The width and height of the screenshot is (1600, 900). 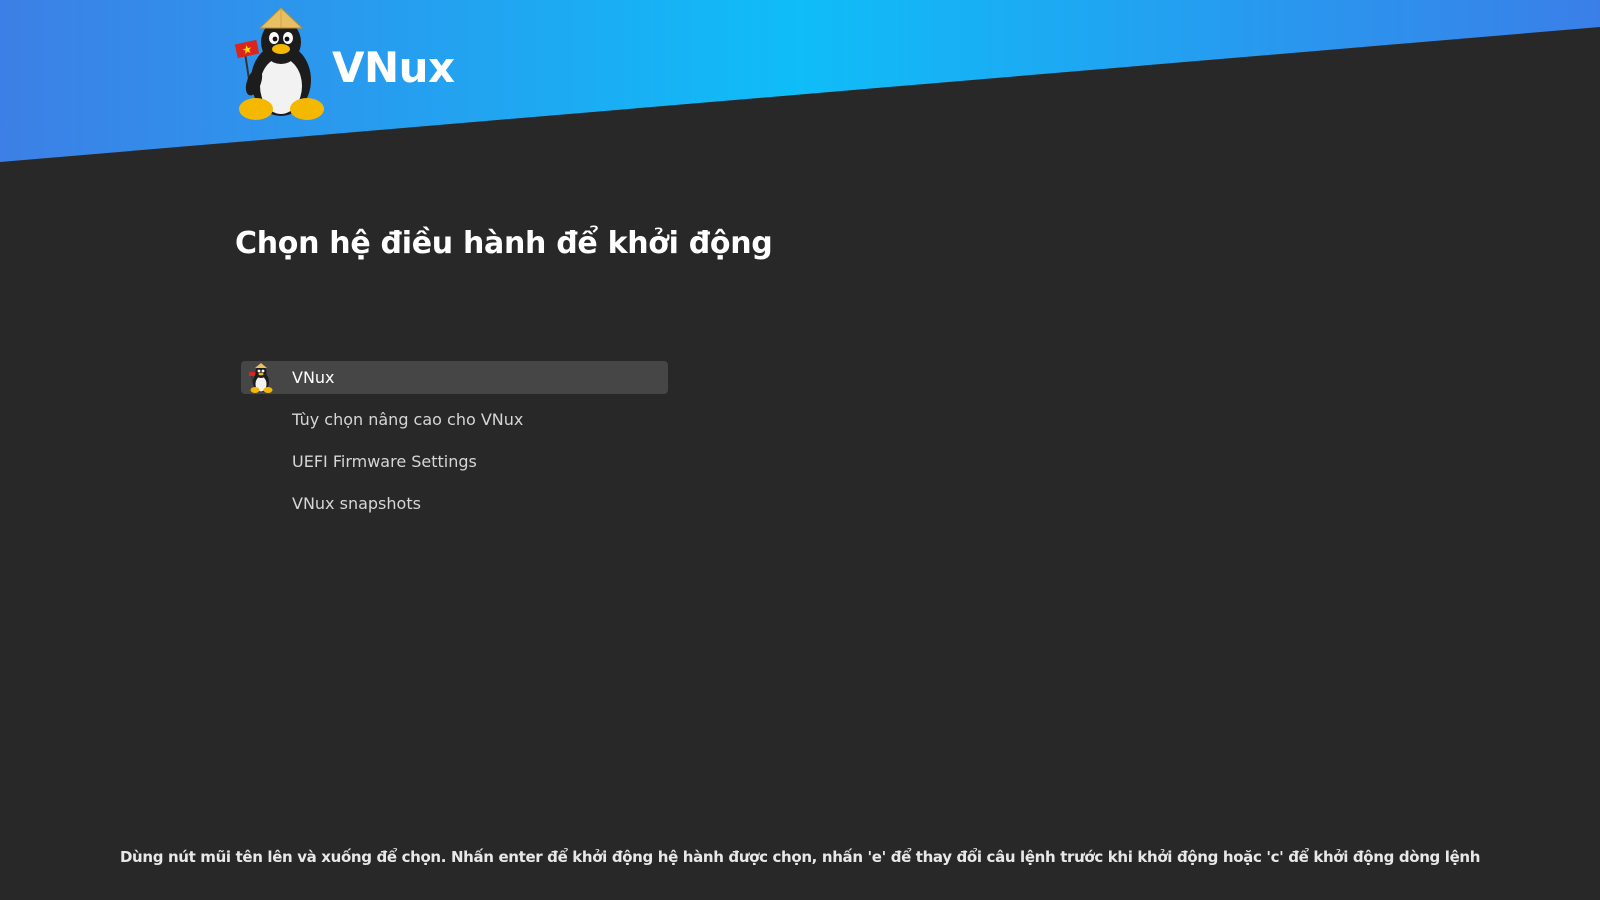 I want to click on boot-entry-label: VNux snapshots, so click(x=356, y=503).